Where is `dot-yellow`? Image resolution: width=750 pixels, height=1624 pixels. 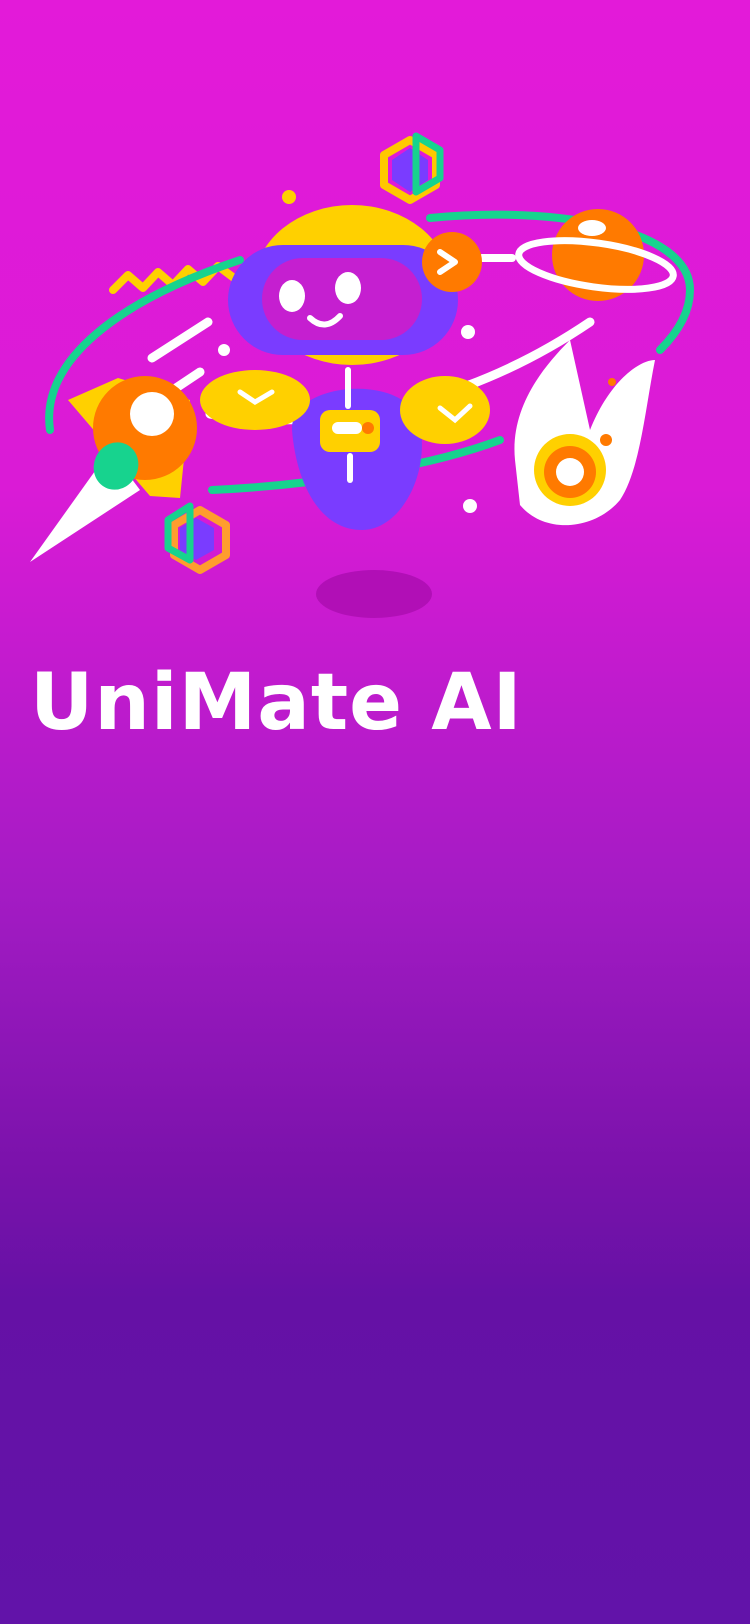 dot-yellow is located at coordinates (289, 197).